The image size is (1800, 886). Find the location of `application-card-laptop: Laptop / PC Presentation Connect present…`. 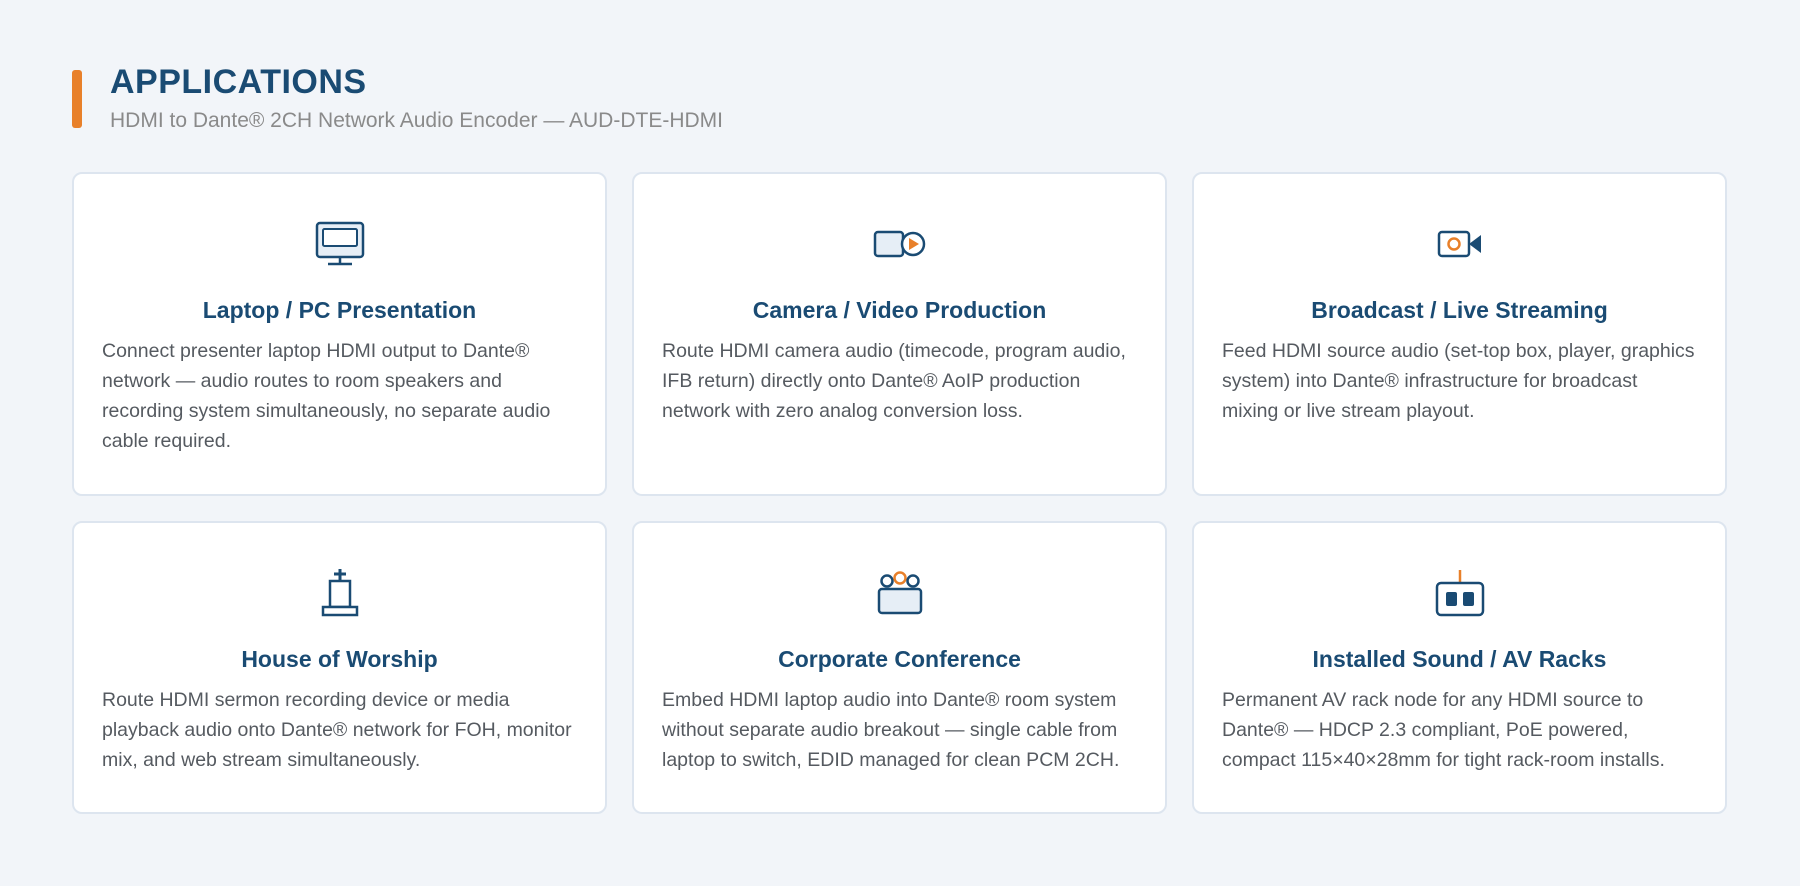

application-card-laptop: Laptop / PC Presentation Connect present… is located at coordinates (339, 334).